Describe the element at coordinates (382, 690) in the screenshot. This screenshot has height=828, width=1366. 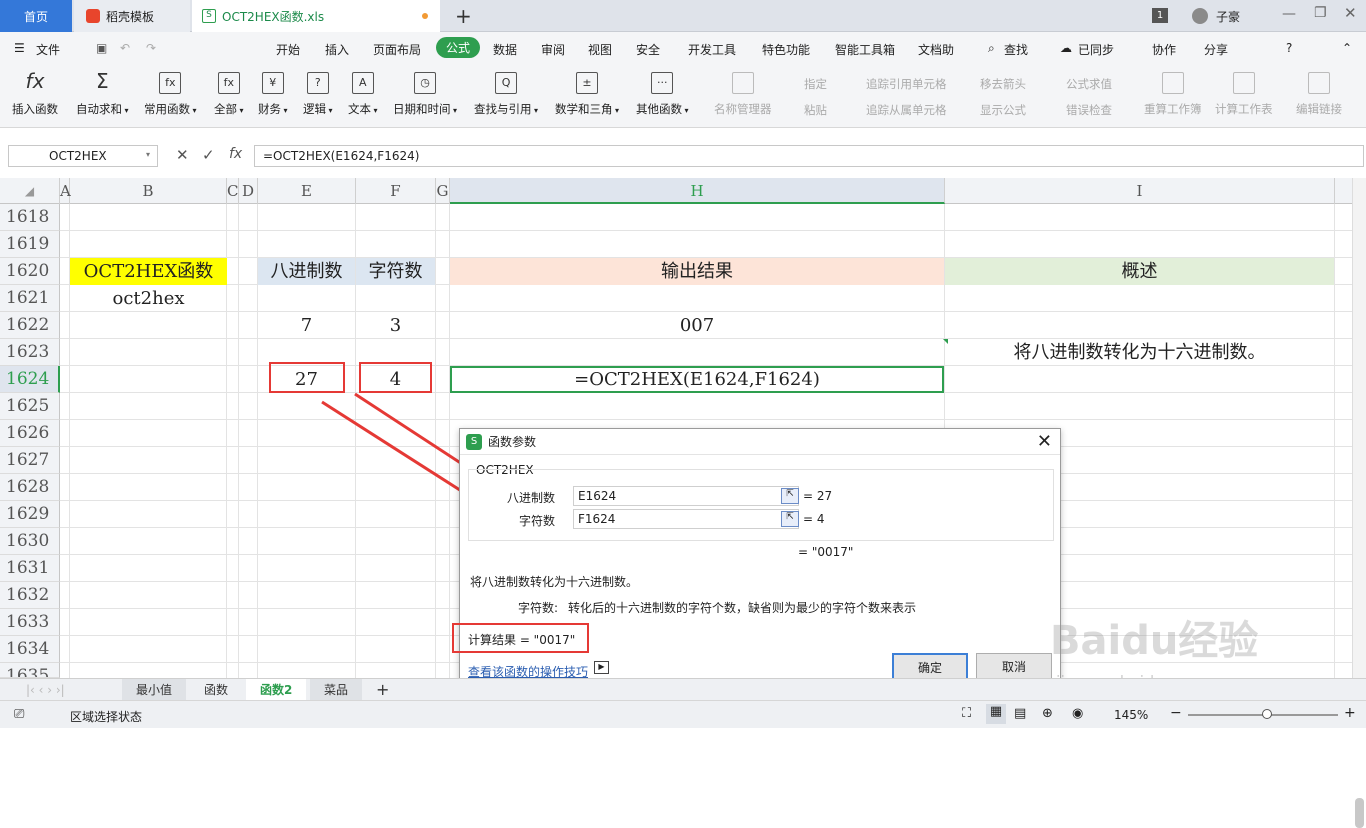
I see `add-sheet-icon: +` at that location.